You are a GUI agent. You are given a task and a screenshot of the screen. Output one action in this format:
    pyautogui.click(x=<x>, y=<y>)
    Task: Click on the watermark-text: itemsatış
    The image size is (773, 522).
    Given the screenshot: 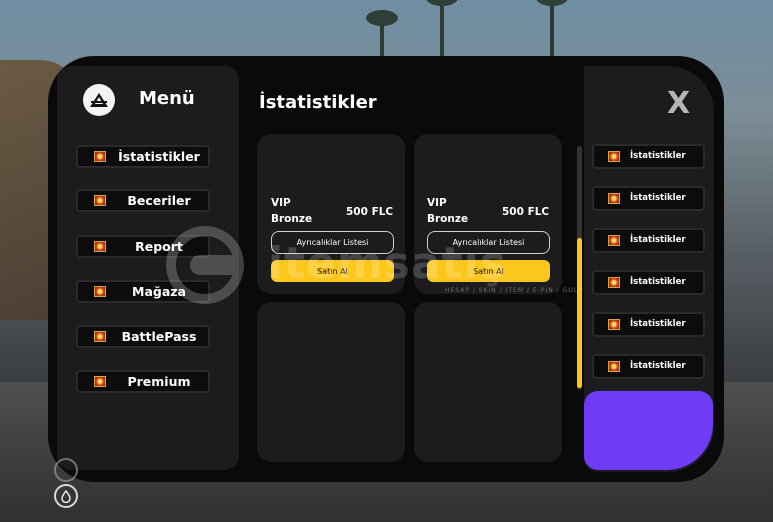 What is the action you would take?
    pyautogui.click(x=387, y=263)
    